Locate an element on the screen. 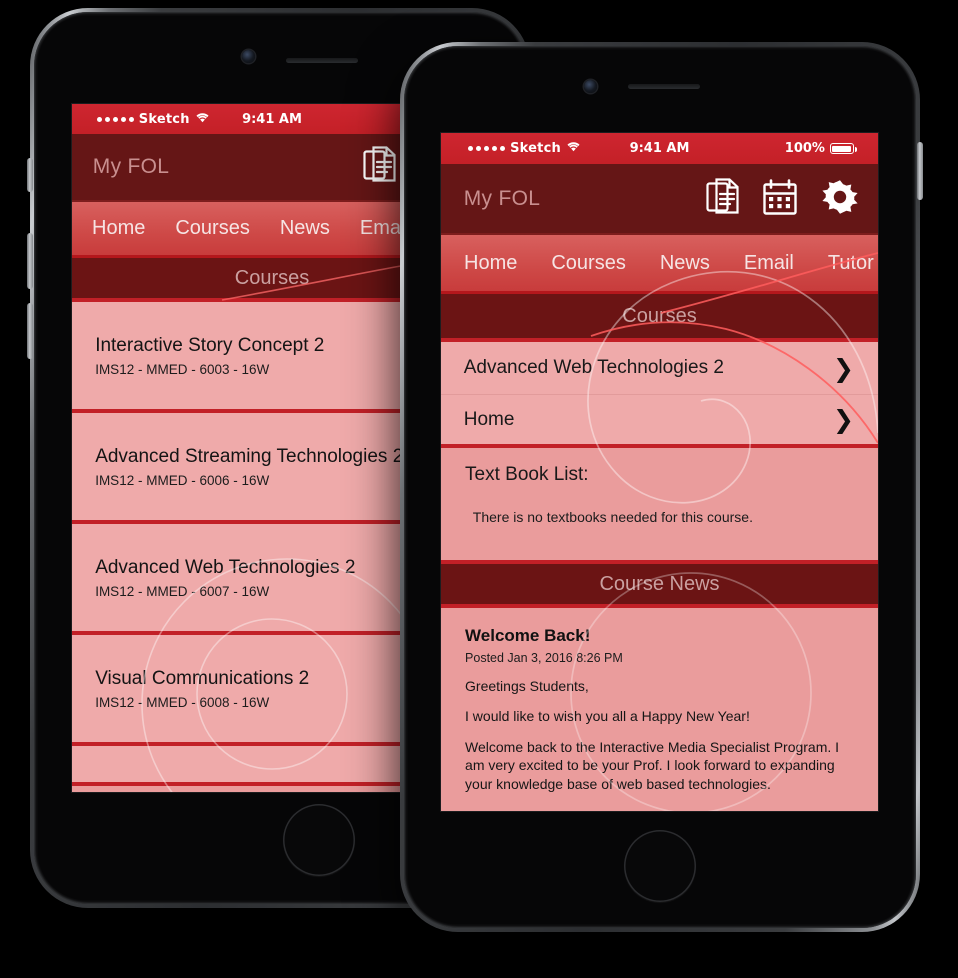  battery-percent-label: 100% is located at coordinates (804, 148).